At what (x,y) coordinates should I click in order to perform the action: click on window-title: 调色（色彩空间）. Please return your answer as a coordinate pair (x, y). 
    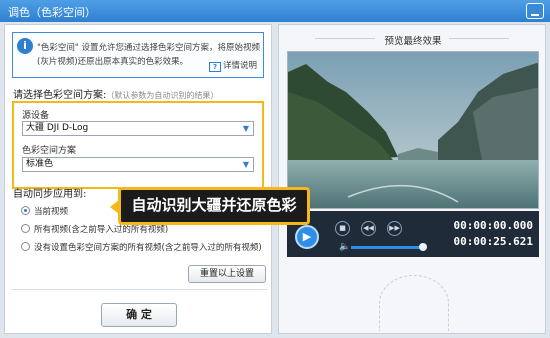
    Looking at the image, I should click on (52, 12).